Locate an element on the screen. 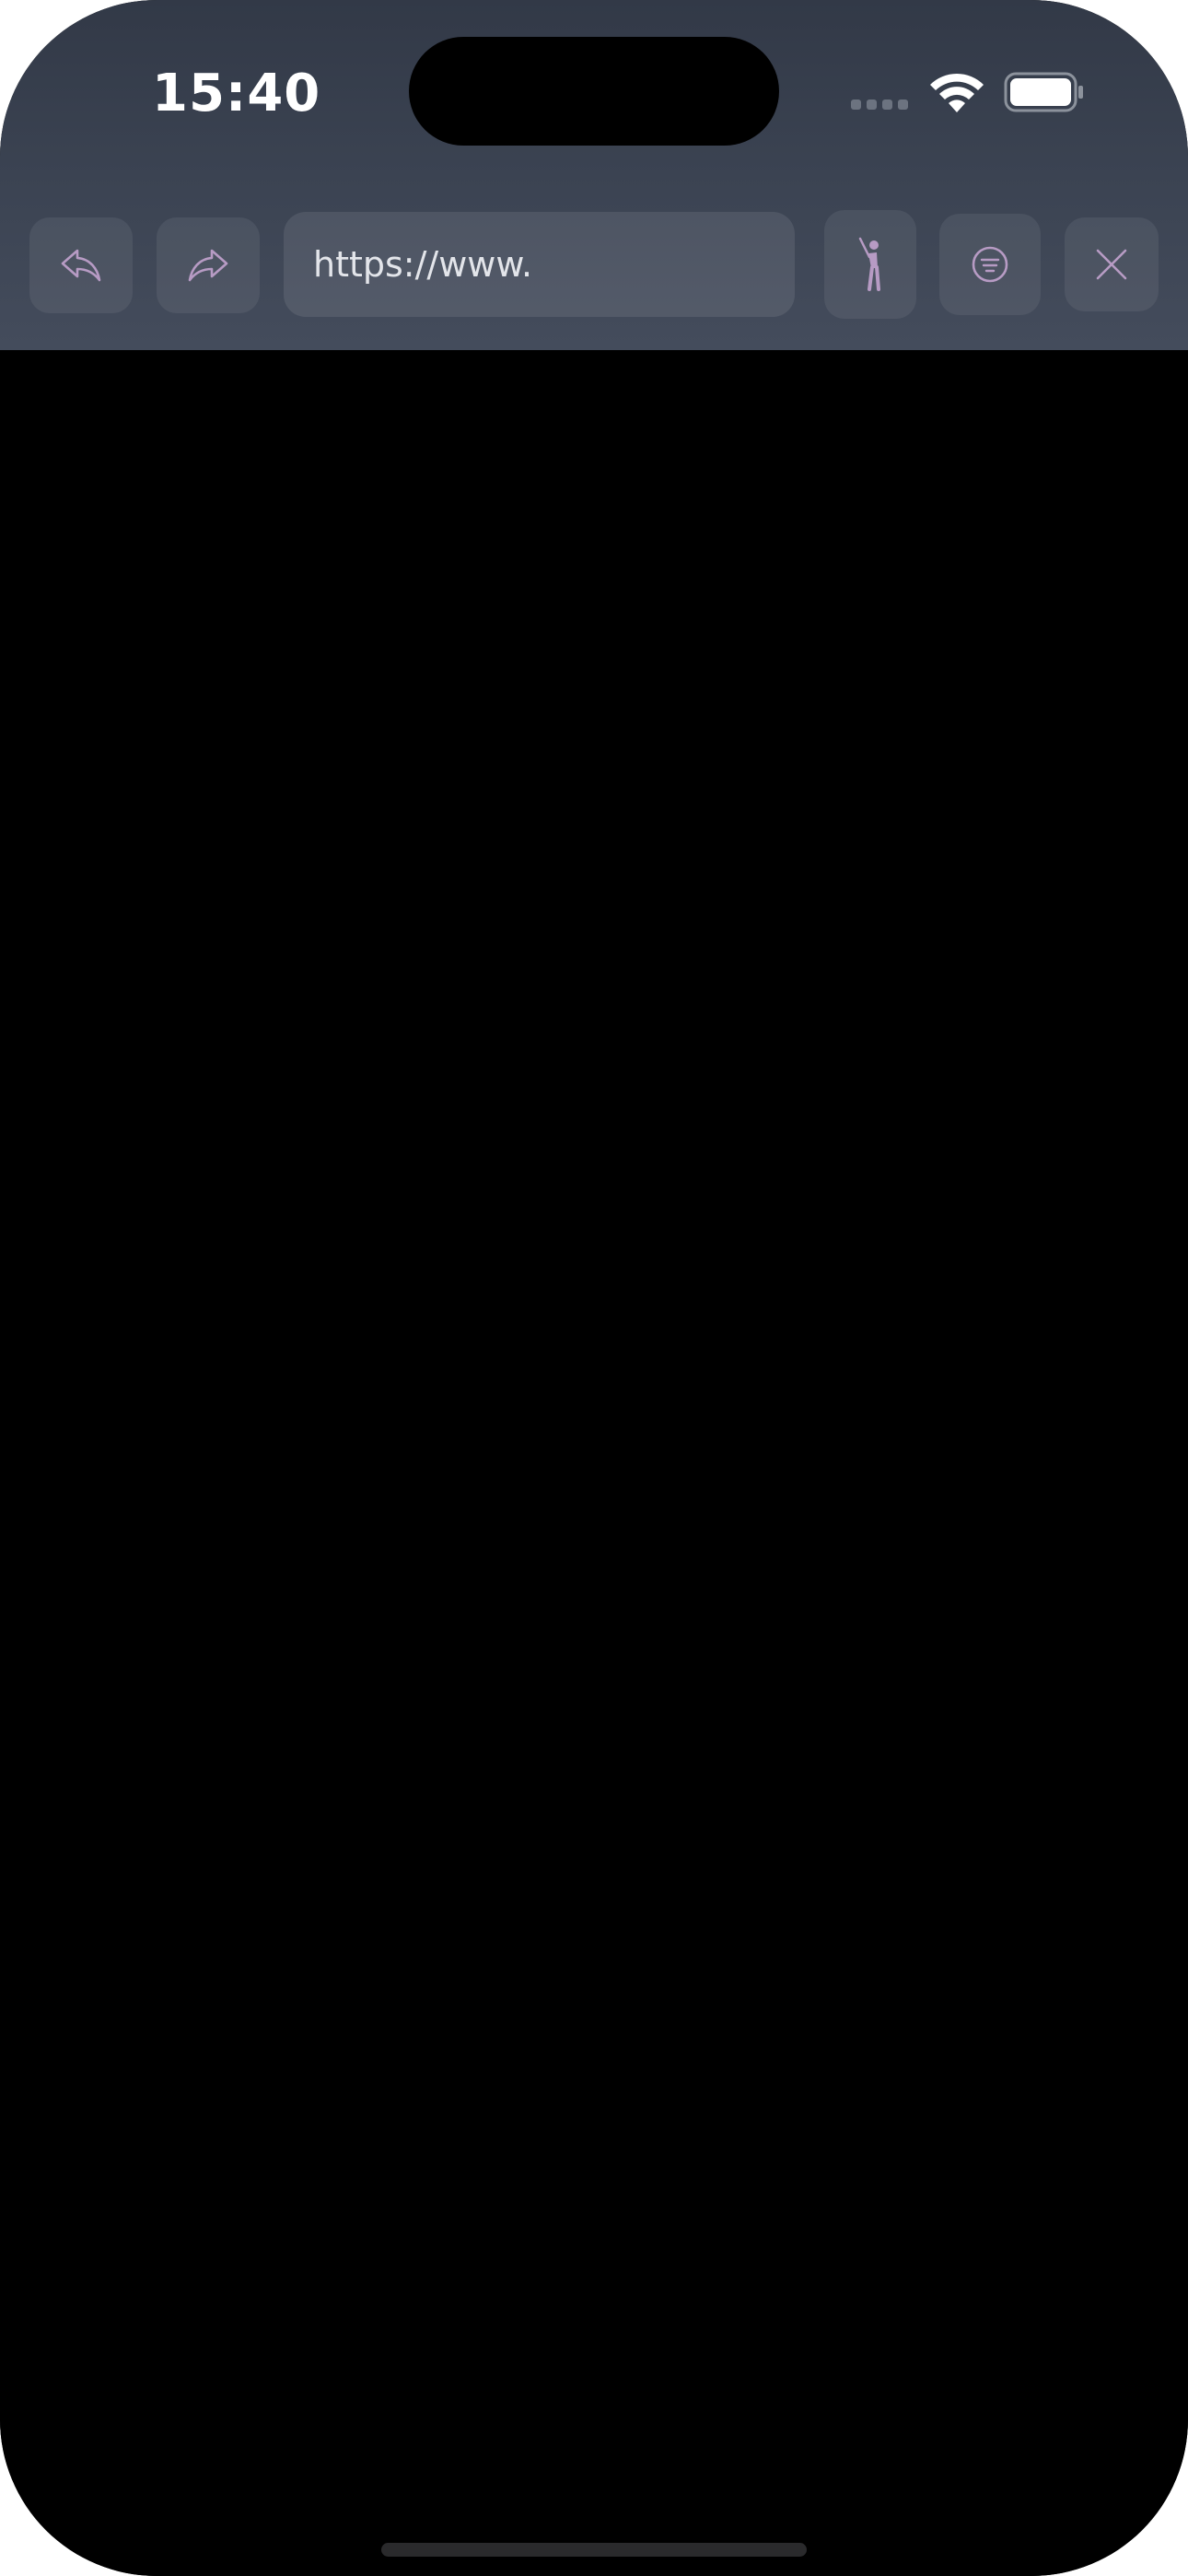 The height and width of the screenshot is (2576, 1188). forward-arrow-icon is located at coordinates (208, 265).